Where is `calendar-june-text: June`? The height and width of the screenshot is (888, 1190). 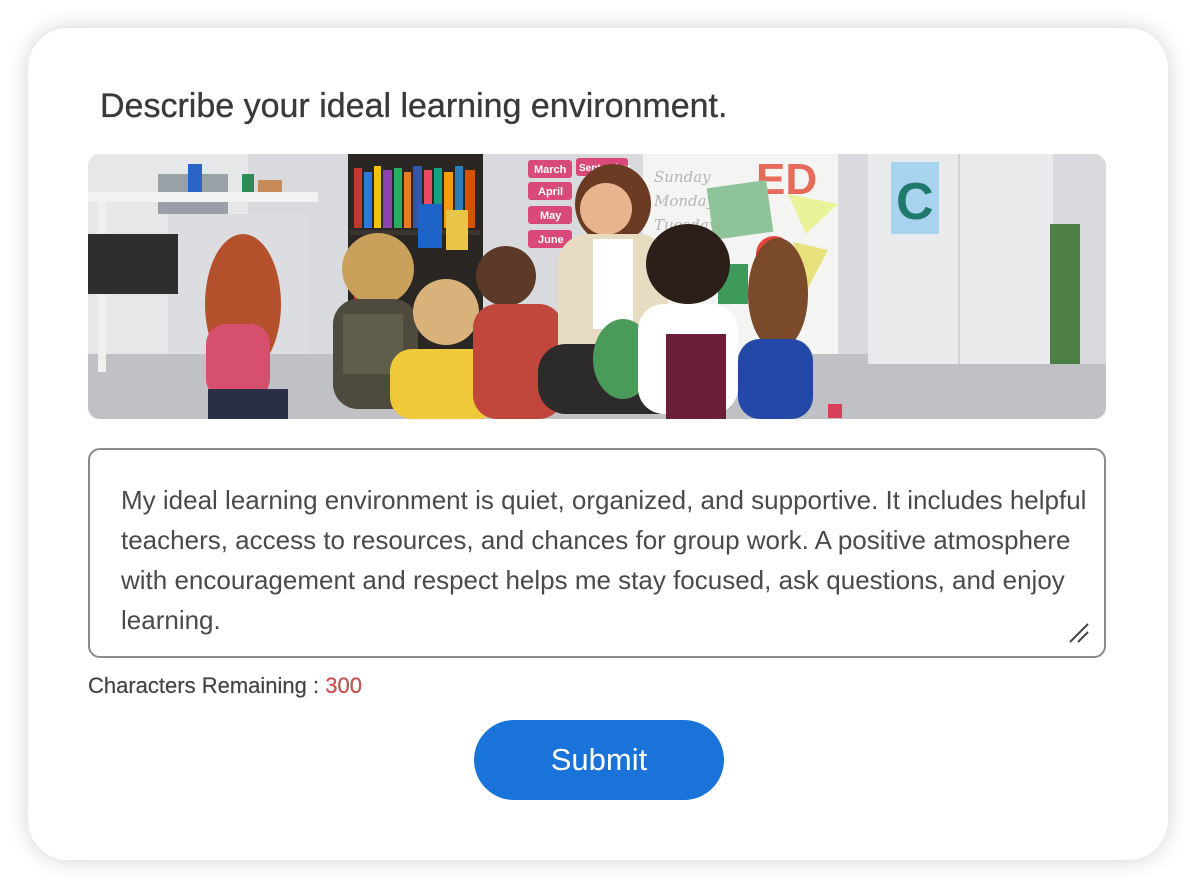
calendar-june-text: June is located at coordinates (551, 240).